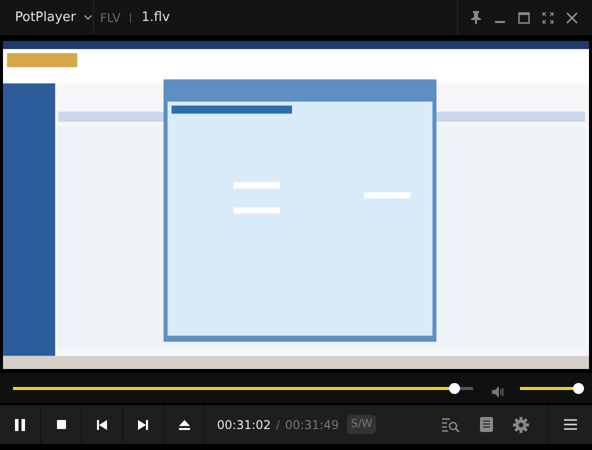 This screenshot has width=592, height=450. What do you see at coordinates (88, 17) in the screenshot?
I see `chevron-down-icon` at bounding box center [88, 17].